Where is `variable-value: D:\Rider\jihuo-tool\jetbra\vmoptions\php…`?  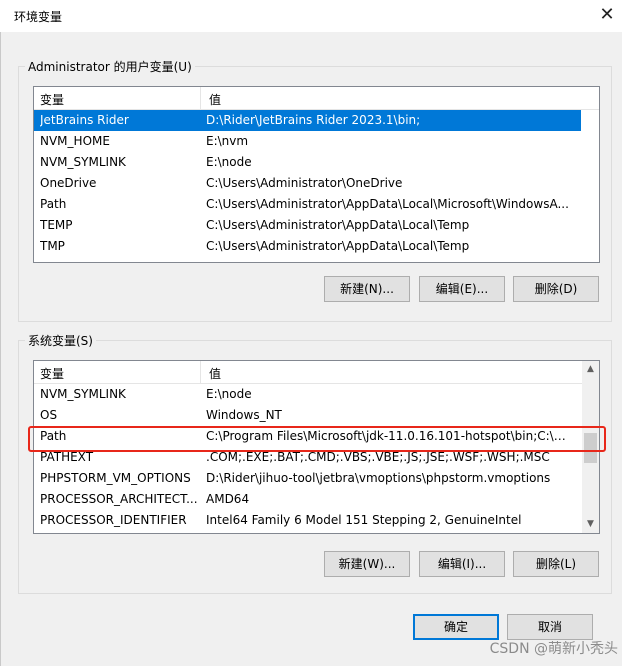 variable-value: D:\Rider\jihuo-tool\jetbra\vmoptions\php… is located at coordinates (378, 478).